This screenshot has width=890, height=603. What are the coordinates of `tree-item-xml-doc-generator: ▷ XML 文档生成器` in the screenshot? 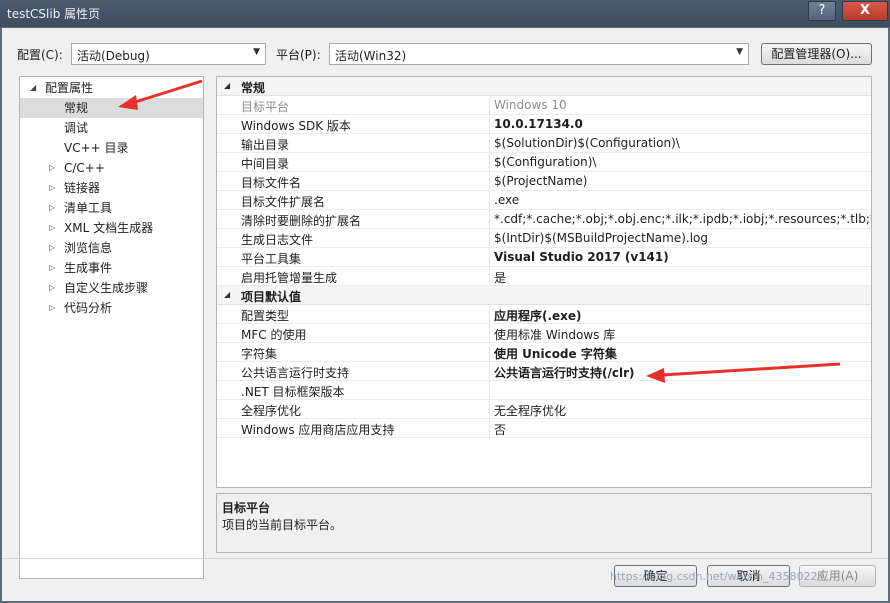 It's located at (111, 228).